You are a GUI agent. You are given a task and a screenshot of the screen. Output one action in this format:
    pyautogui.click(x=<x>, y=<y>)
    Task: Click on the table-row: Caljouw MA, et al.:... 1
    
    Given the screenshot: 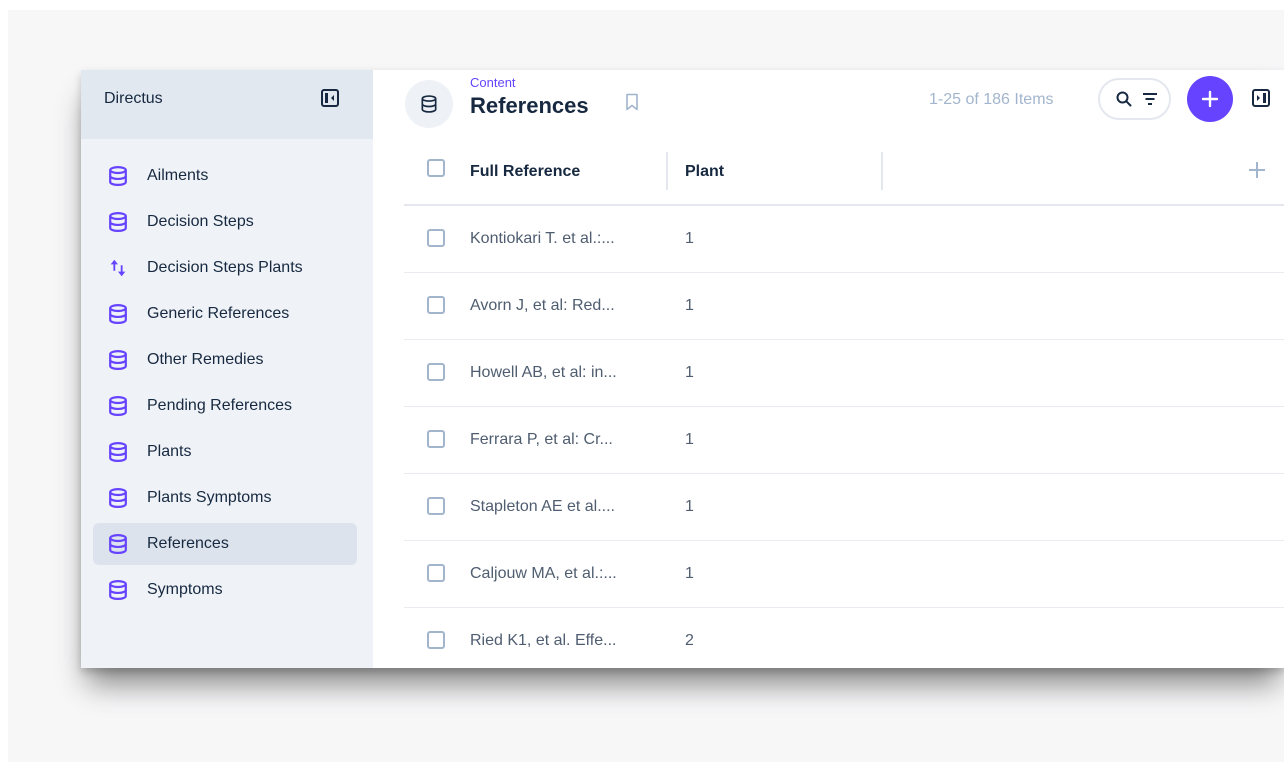 What is the action you would take?
    pyautogui.click(x=844, y=574)
    